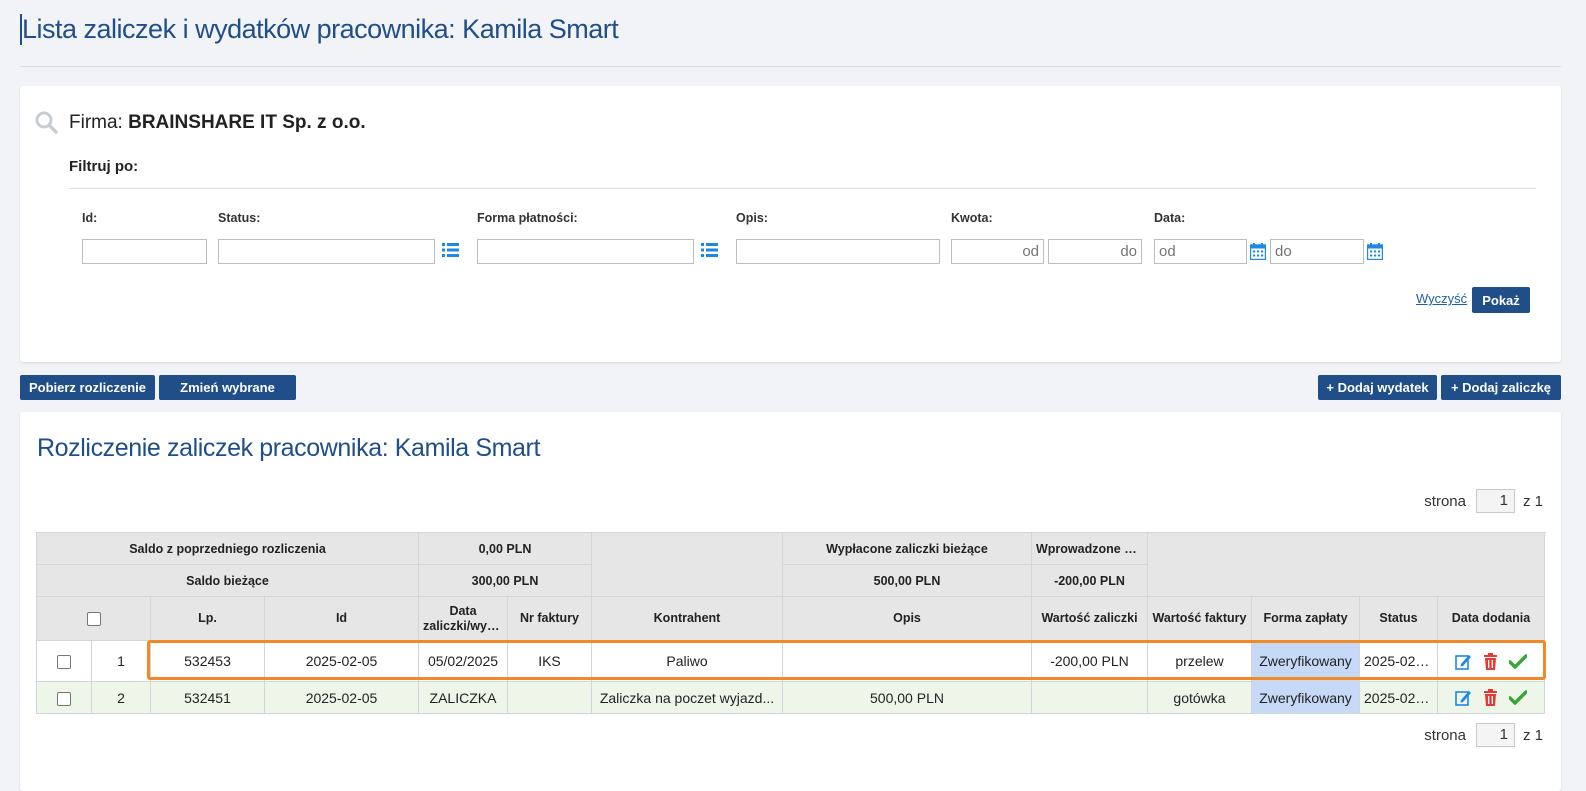 The image size is (1586, 791). I want to click on invoice-cell: 05/02/2025, so click(463, 661).